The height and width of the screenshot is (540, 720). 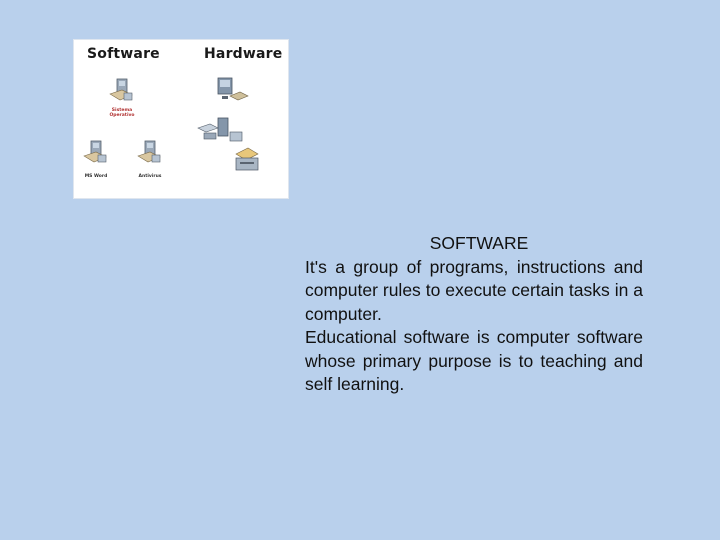 I want to click on printer-icon, so click(x=247, y=159).